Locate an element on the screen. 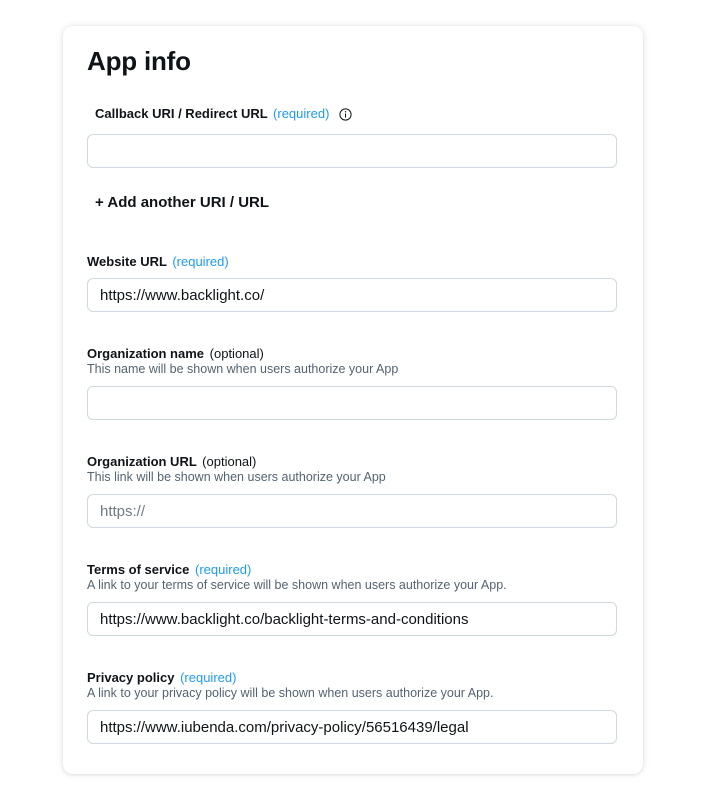 Image resolution: width=725 pixels, height=793 pixels. privacy-policy-label: Privacy policy (required) is located at coordinates (161, 677).